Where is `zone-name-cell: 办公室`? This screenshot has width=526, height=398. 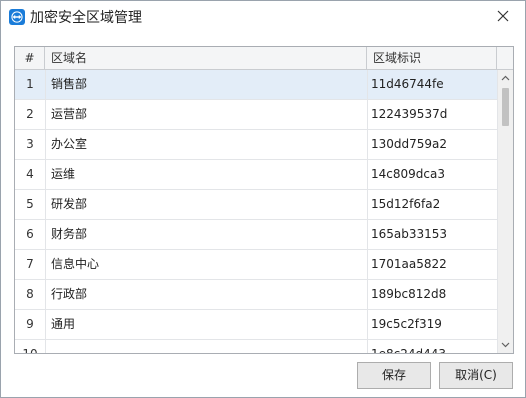 zone-name-cell: 办公室 is located at coordinates (206, 144).